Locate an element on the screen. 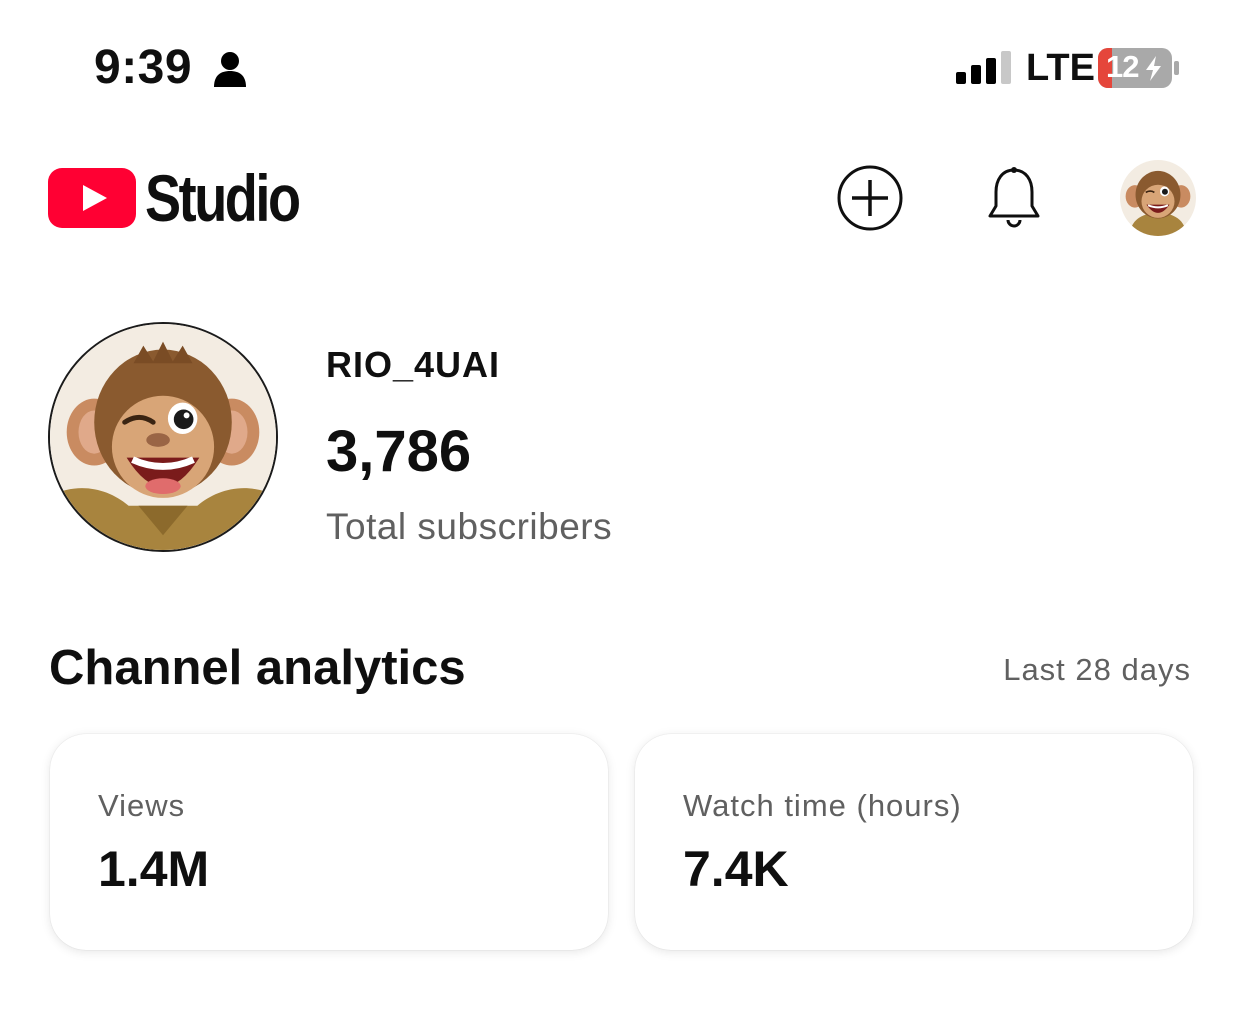 This screenshot has width=1242, height=1026. views-label: Views is located at coordinates (142, 805).